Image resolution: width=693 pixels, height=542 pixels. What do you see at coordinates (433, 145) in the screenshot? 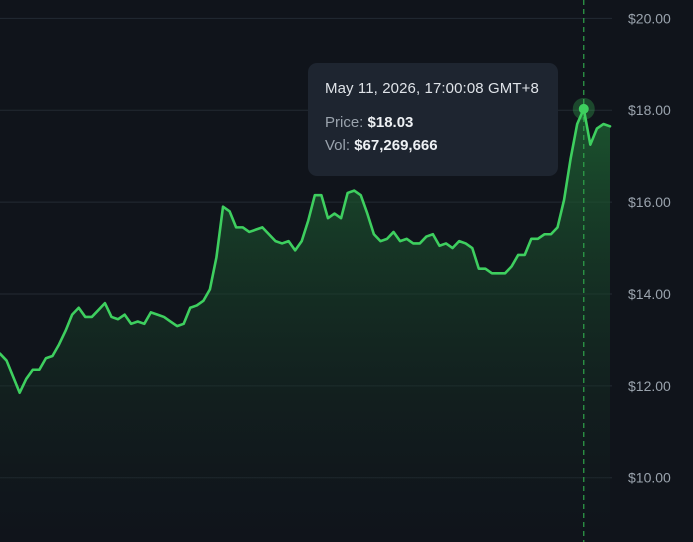
I see `tooltip-volume-row: Vol: $67,269,666` at bounding box center [433, 145].